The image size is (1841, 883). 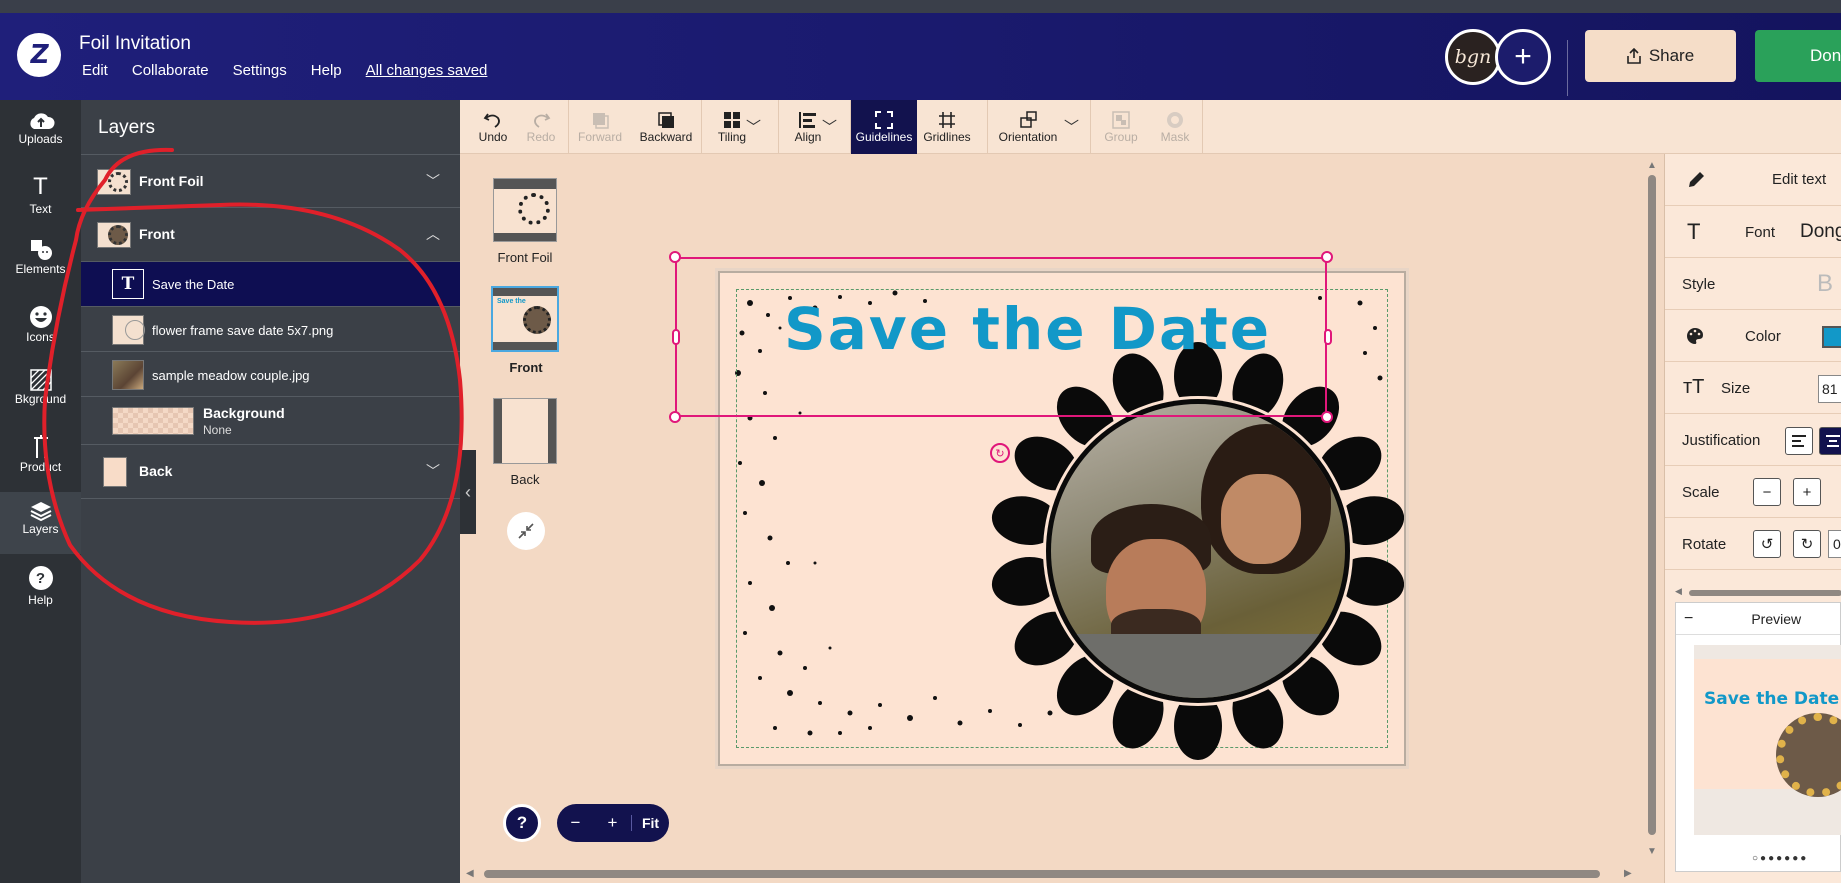 What do you see at coordinates (127, 127) in the screenshot?
I see `layers-title: Layers` at bounding box center [127, 127].